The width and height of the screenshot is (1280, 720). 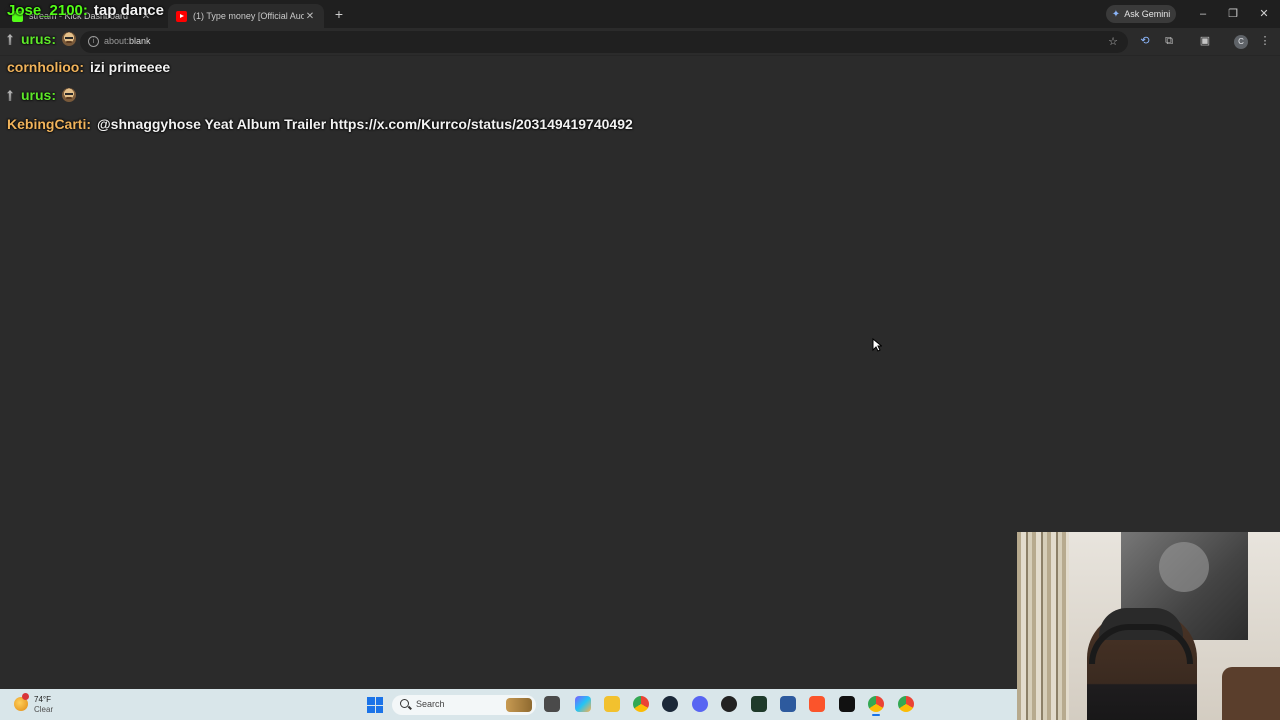 I want to click on minimize-button: –, so click(x=1203, y=14).